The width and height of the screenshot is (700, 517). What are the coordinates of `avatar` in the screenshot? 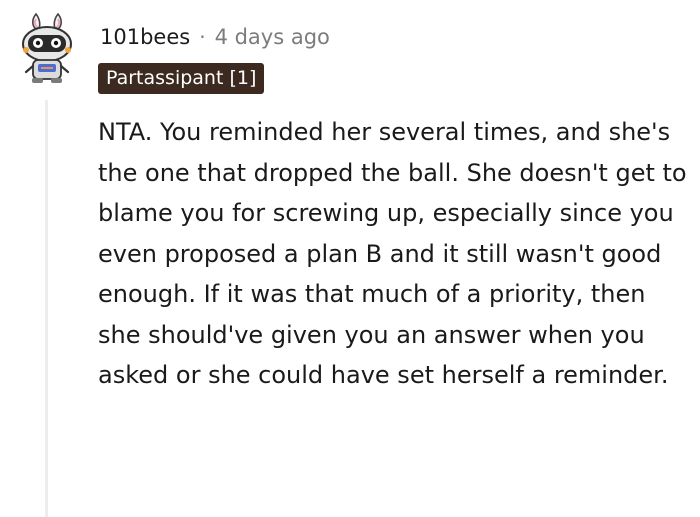 It's located at (47, 48).